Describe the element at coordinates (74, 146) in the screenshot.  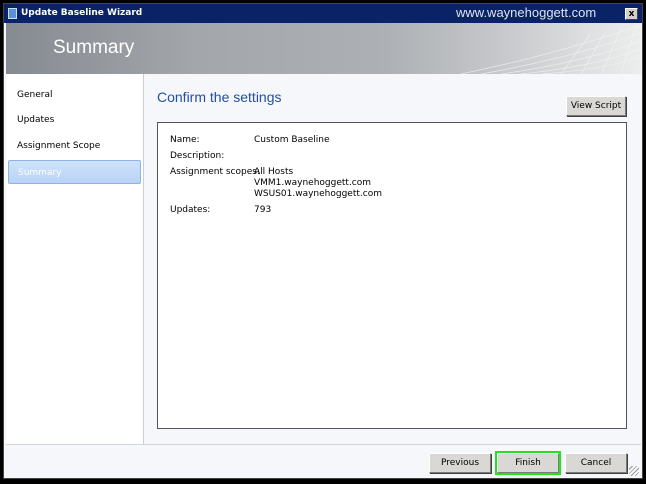
I see `nav-item-assignment-scope: Assignment Scope` at that location.